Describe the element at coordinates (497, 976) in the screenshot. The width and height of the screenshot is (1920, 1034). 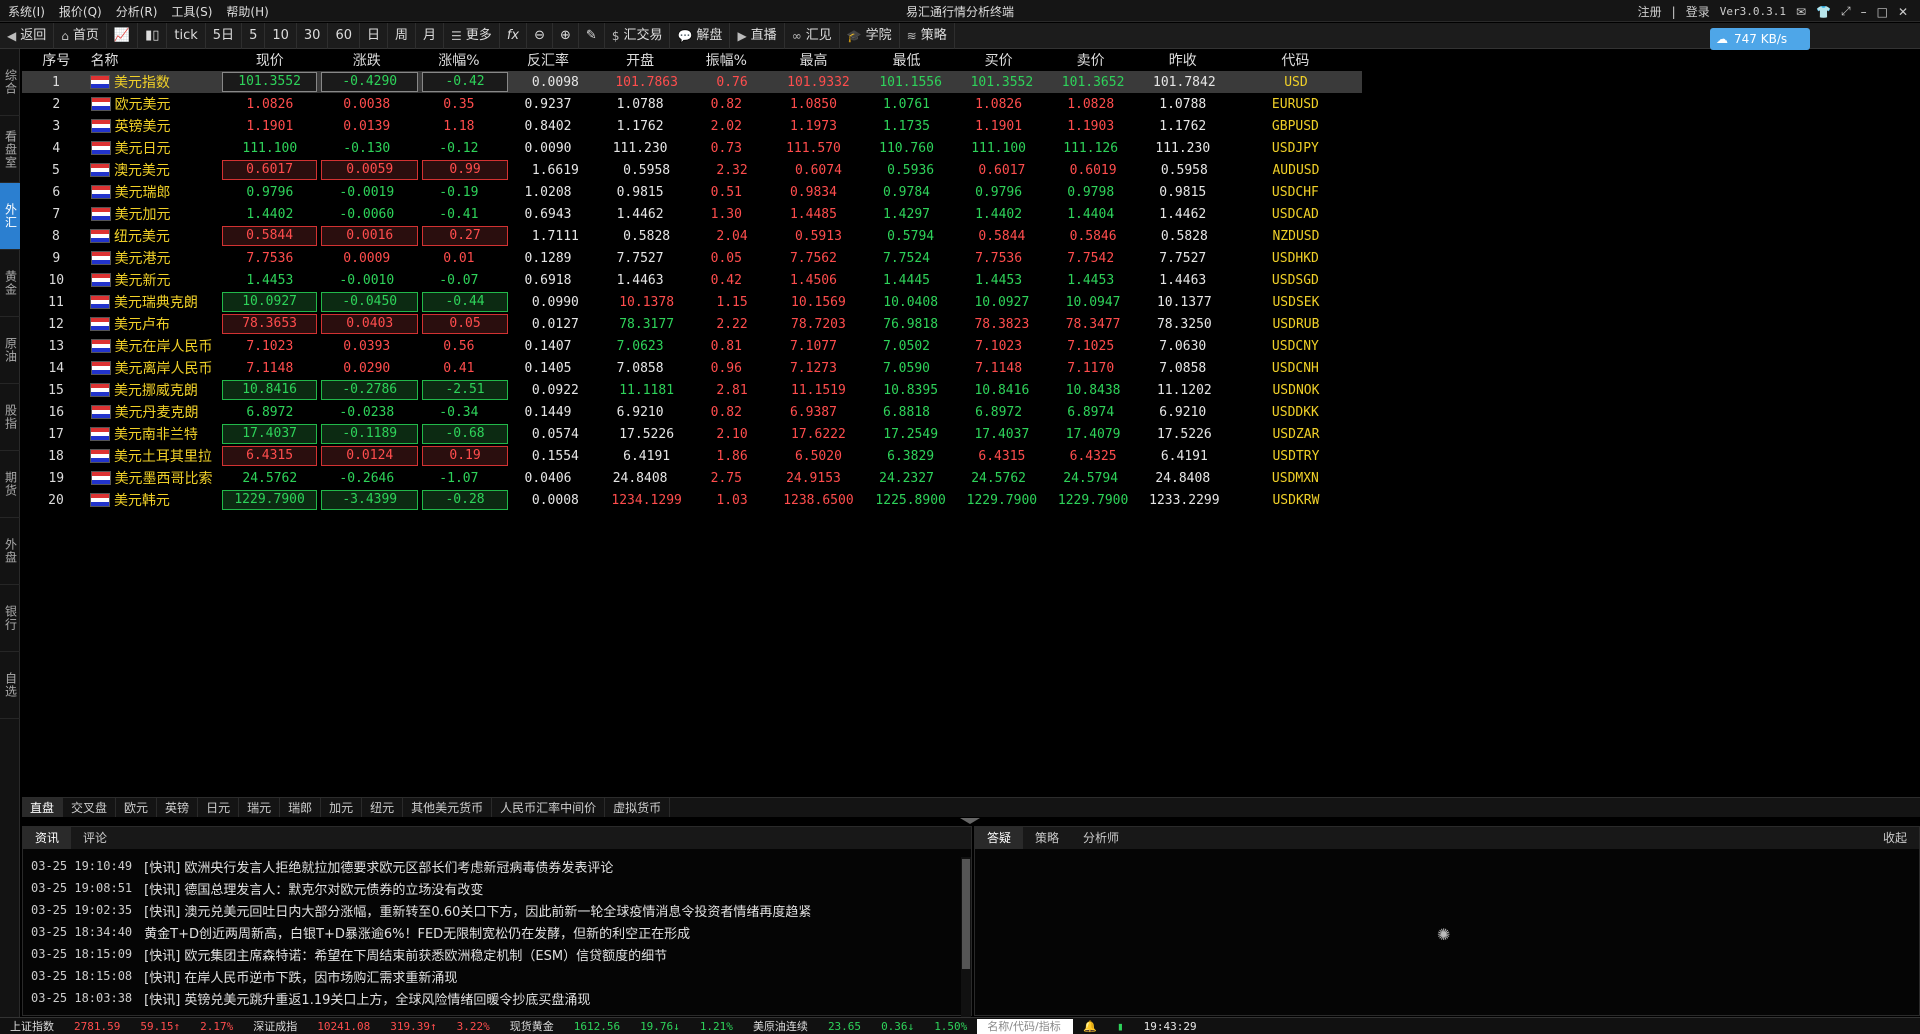
I see `news-item: 03-25 18:15:08 [快讯] 在岸人民币逆市下跌，因市场购汇需求重新涌现` at that location.